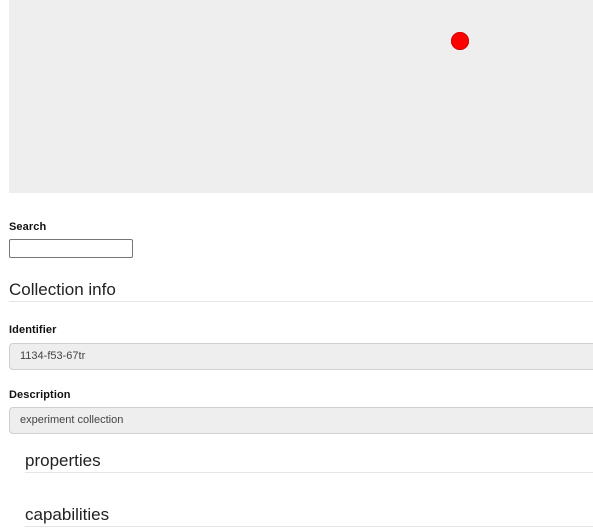 This screenshot has height=530, width=593. What do you see at coordinates (40, 395) in the screenshot?
I see `description-label: Description` at bounding box center [40, 395].